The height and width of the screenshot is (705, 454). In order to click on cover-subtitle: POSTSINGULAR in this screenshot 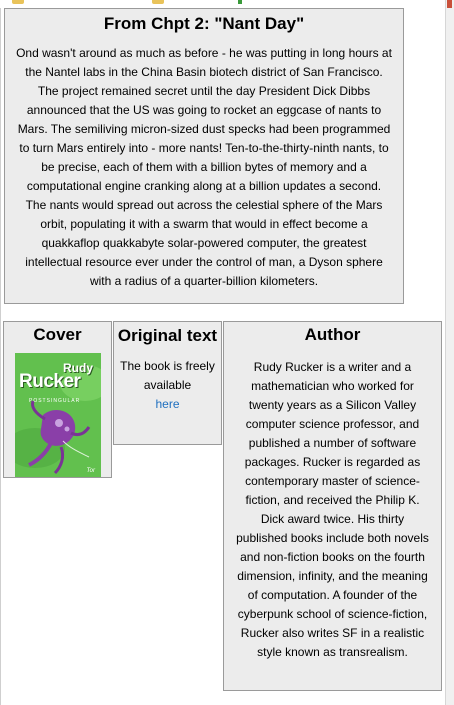, I will do `click(55, 401)`.